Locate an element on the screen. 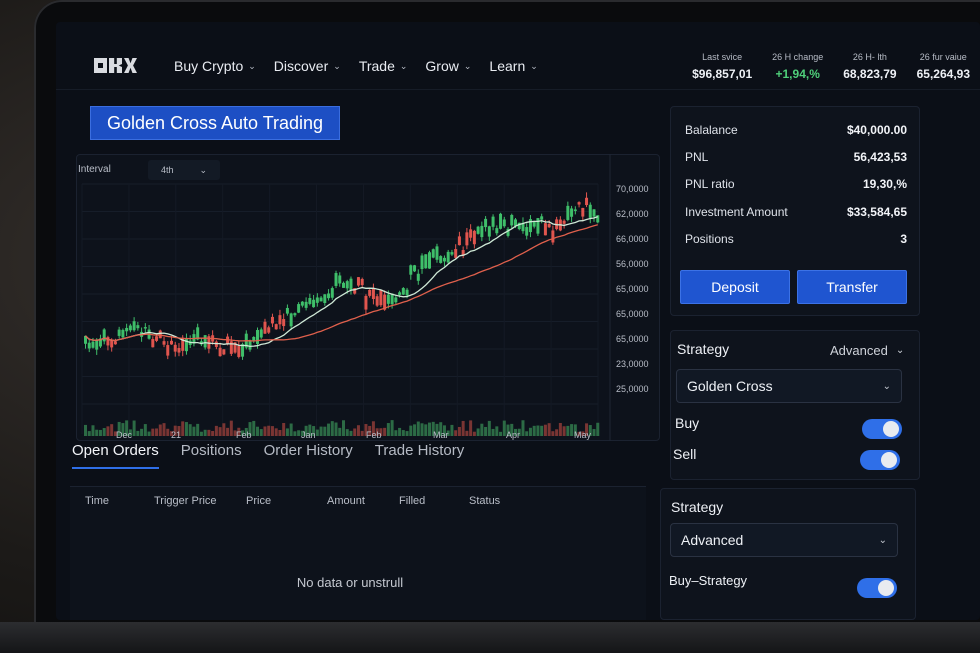  column-header-amount: Amount is located at coordinates (346, 501).